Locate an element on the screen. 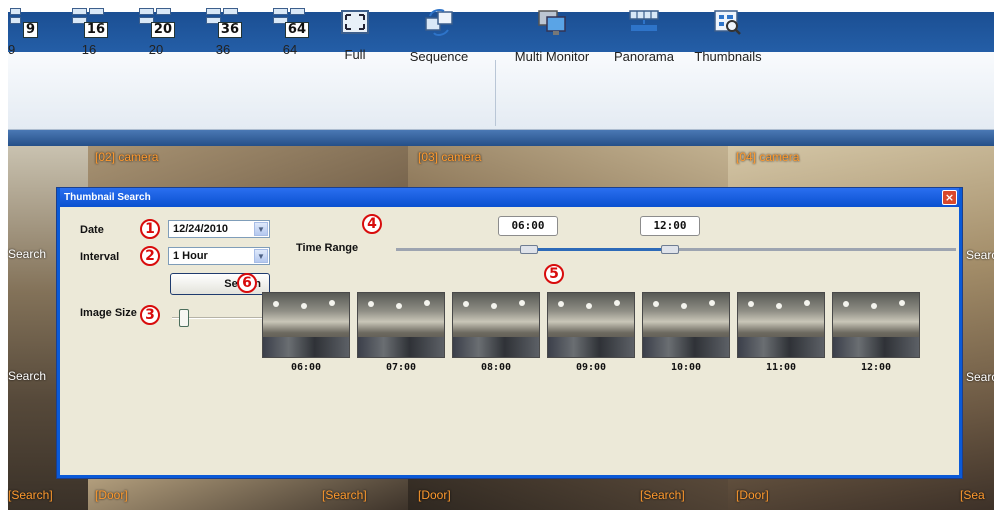 This screenshot has height=510, width=994. close-icon: × is located at coordinates (949, 197).